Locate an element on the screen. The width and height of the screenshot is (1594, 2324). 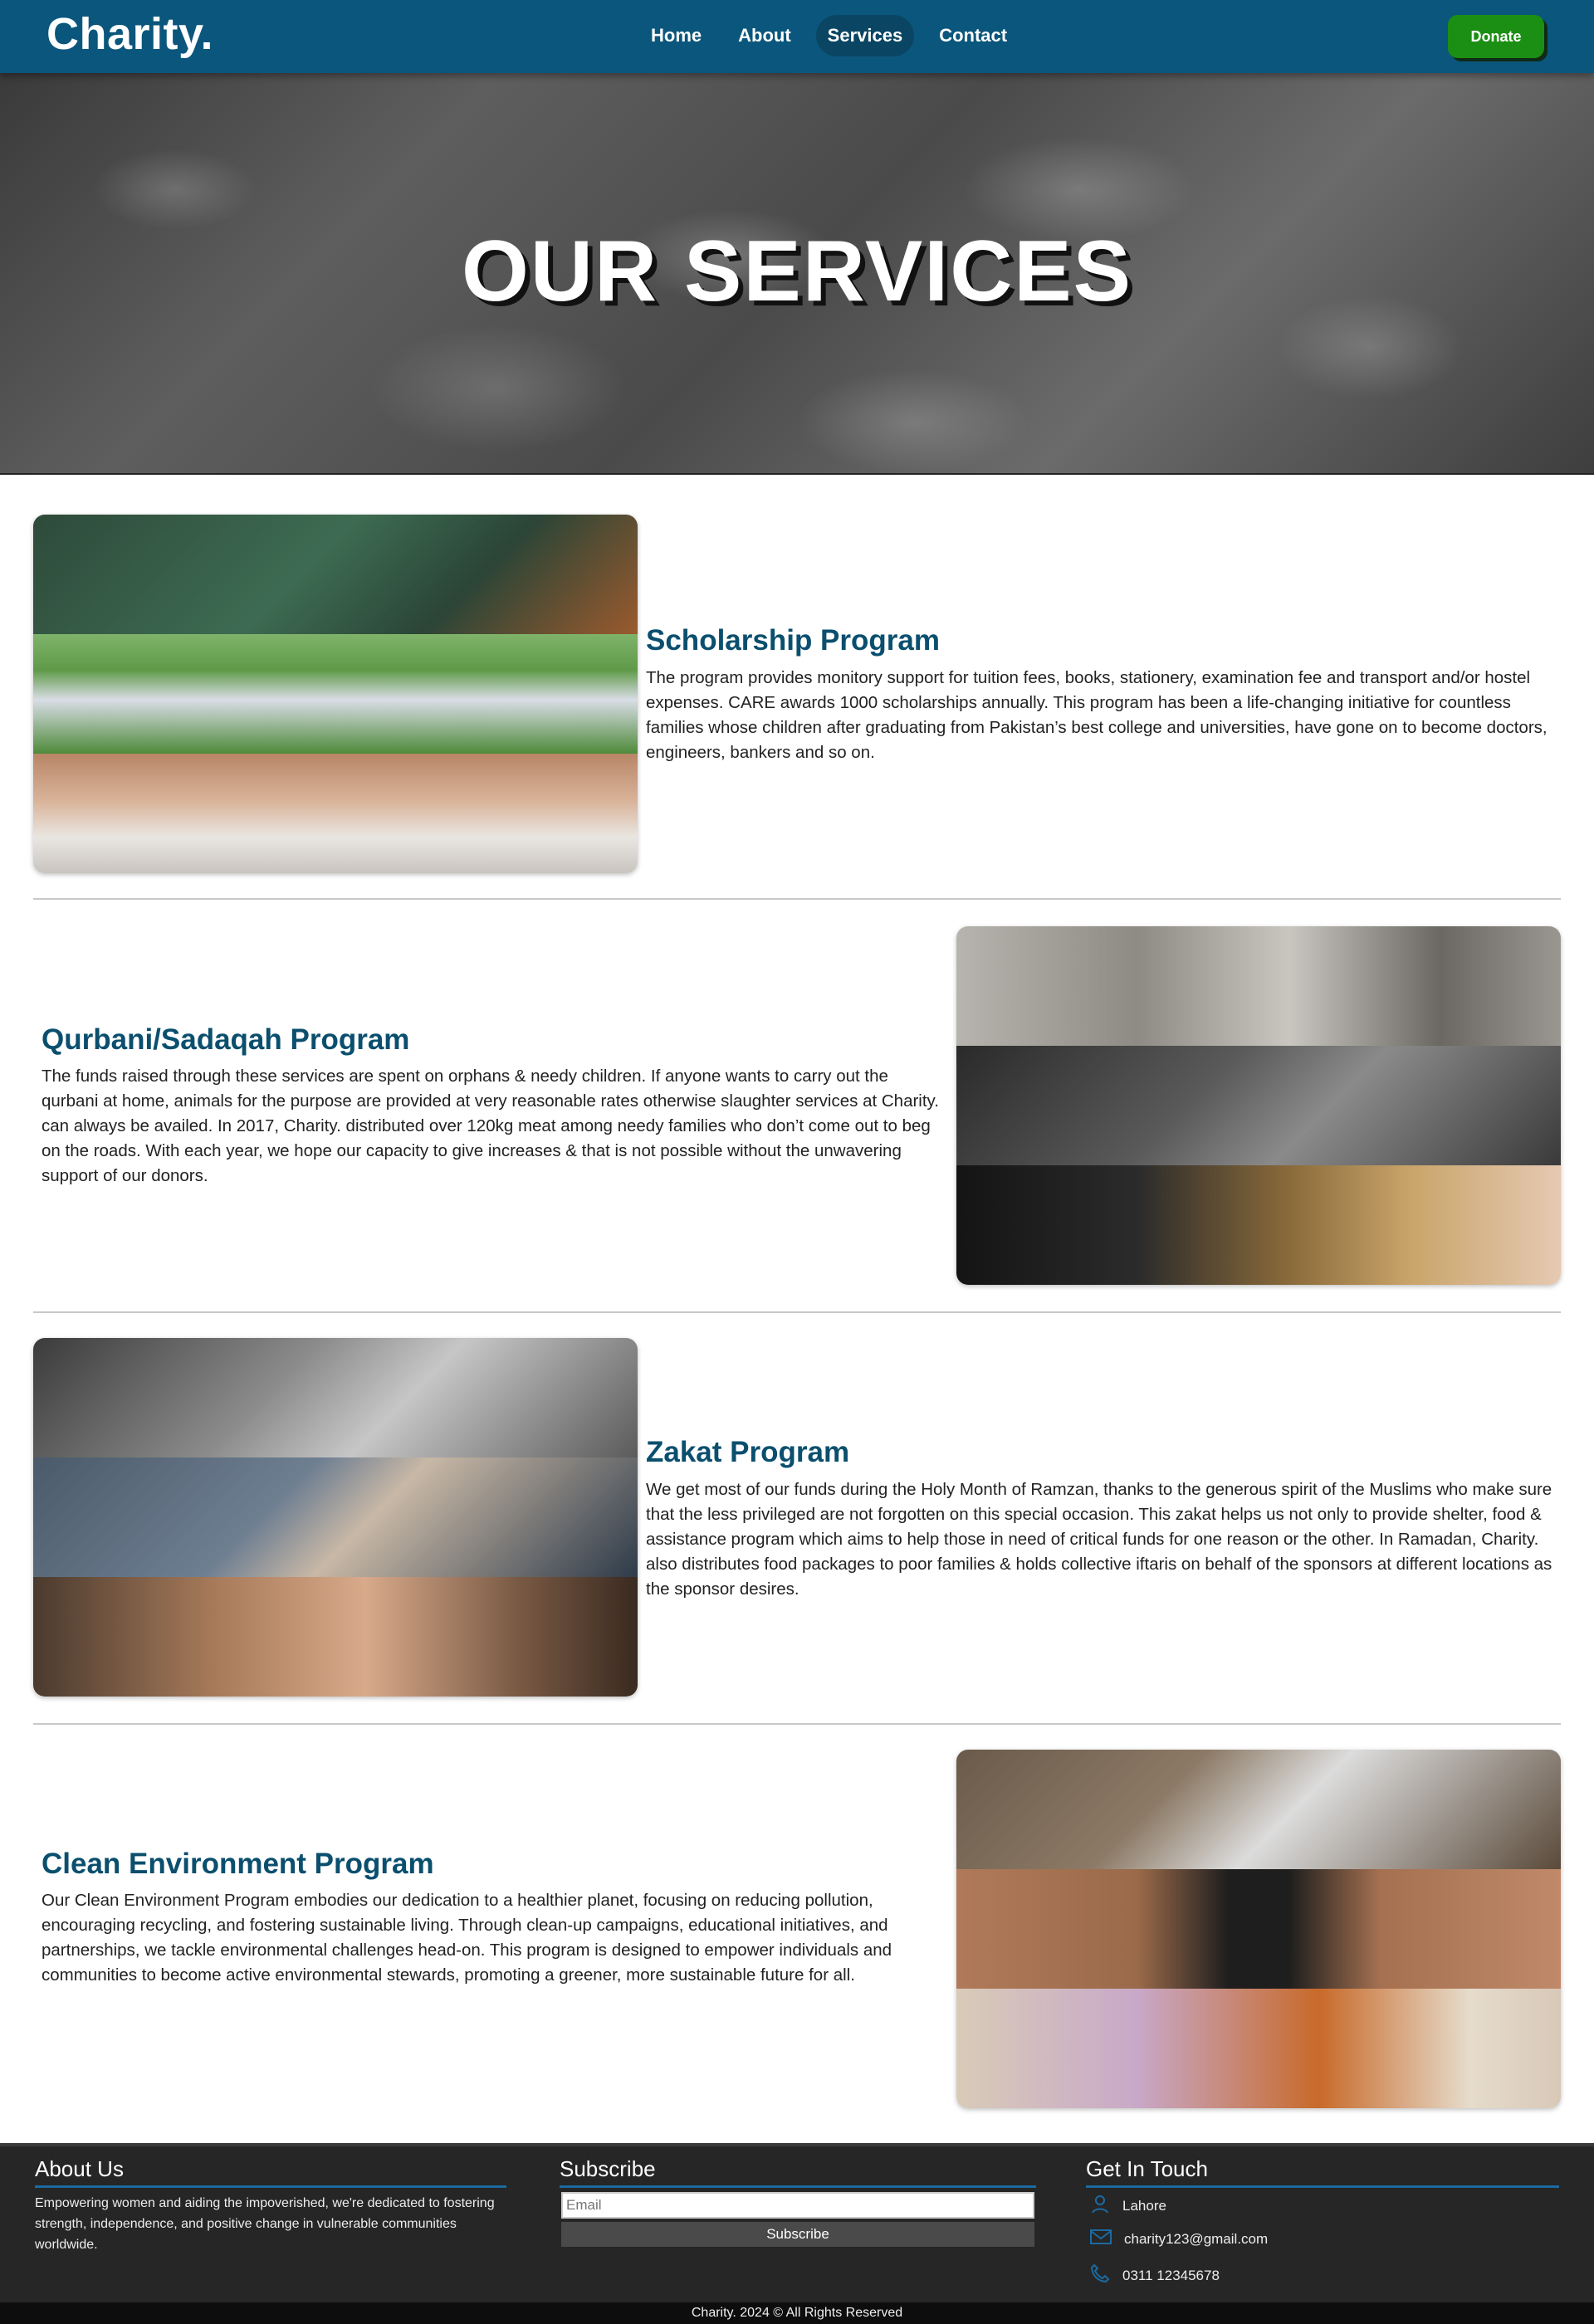
contact-location-text: Lahore is located at coordinates (1144, 2205).